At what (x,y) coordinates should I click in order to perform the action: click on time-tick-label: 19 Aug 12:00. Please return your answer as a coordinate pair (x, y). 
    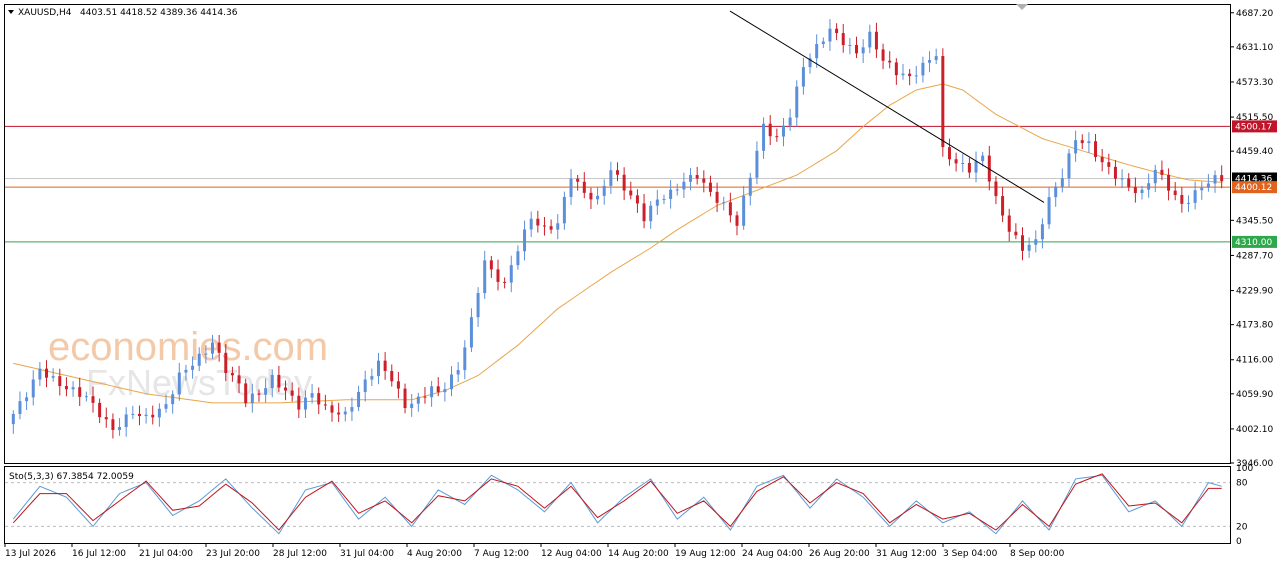
    Looking at the image, I should click on (705, 554).